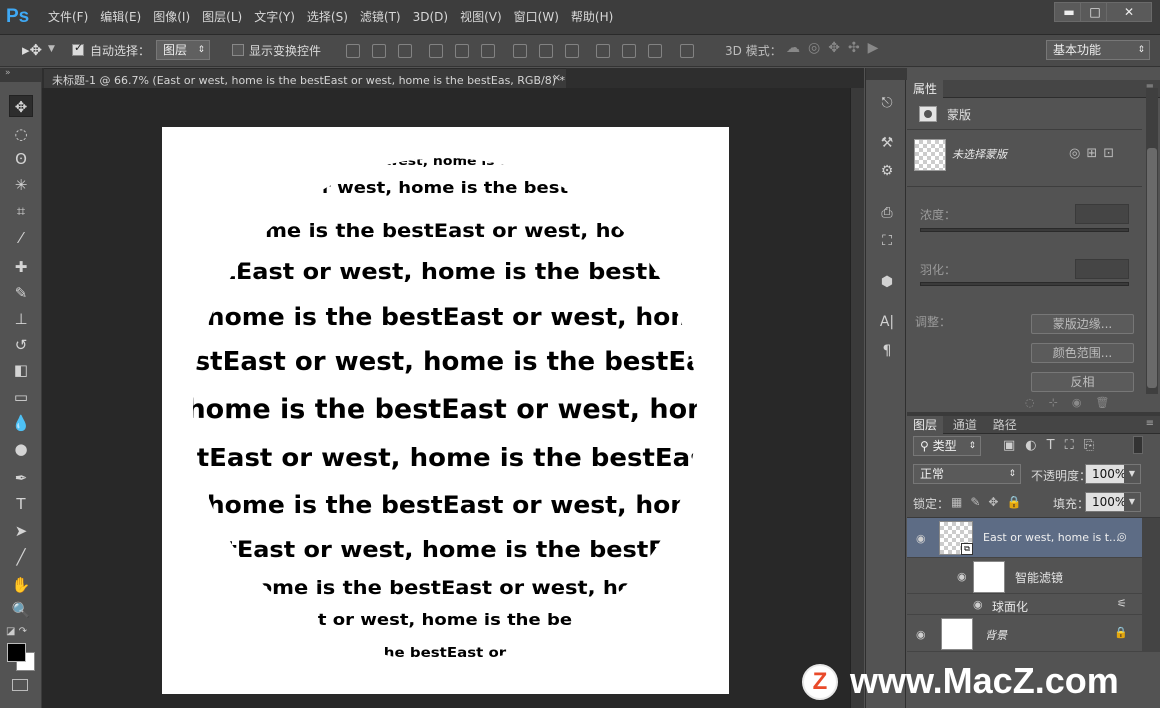 This screenshot has width=1160, height=708. Describe the element at coordinates (21, 319) in the screenshot. I see `clone-stamp-tool-icon: ⊥` at that location.